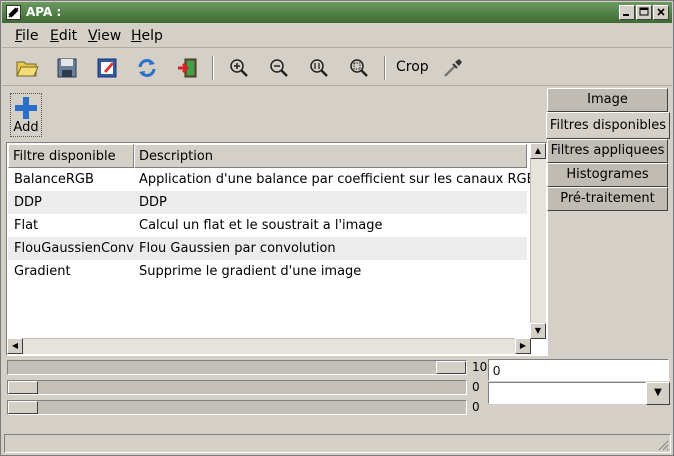  Describe the element at coordinates (627, 12) in the screenshot. I see `minimize-button` at that location.